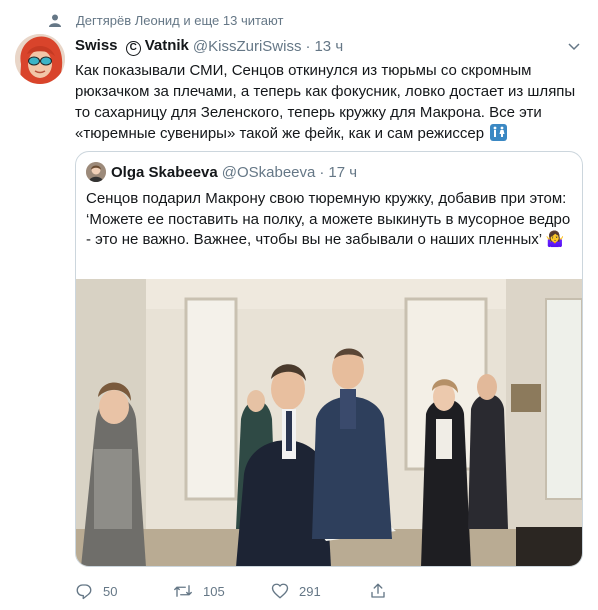 Image resolution: width=598 pixels, height=610 pixels. What do you see at coordinates (574, 46) in the screenshot?
I see `chevron-down-icon` at bounding box center [574, 46].